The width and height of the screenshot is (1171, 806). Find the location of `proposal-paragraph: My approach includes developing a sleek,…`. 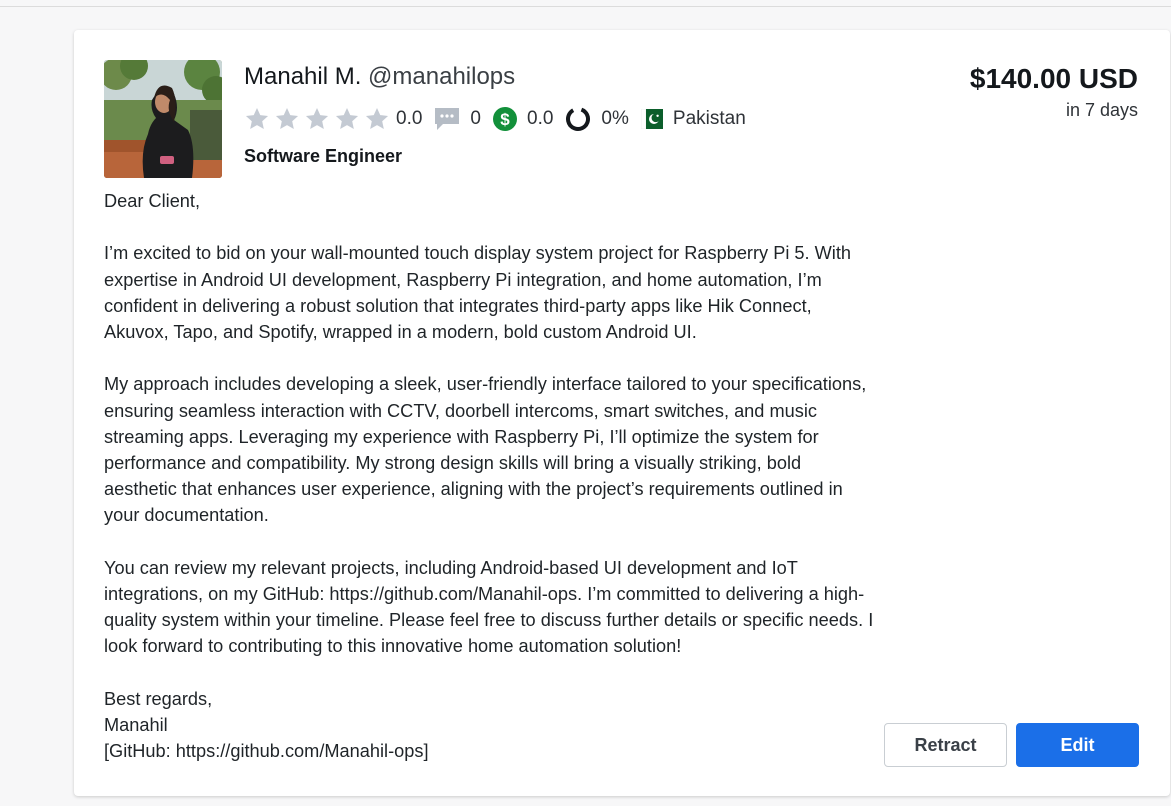

proposal-paragraph: My approach includes developing a sleek,… is located at coordinates (485, 450).